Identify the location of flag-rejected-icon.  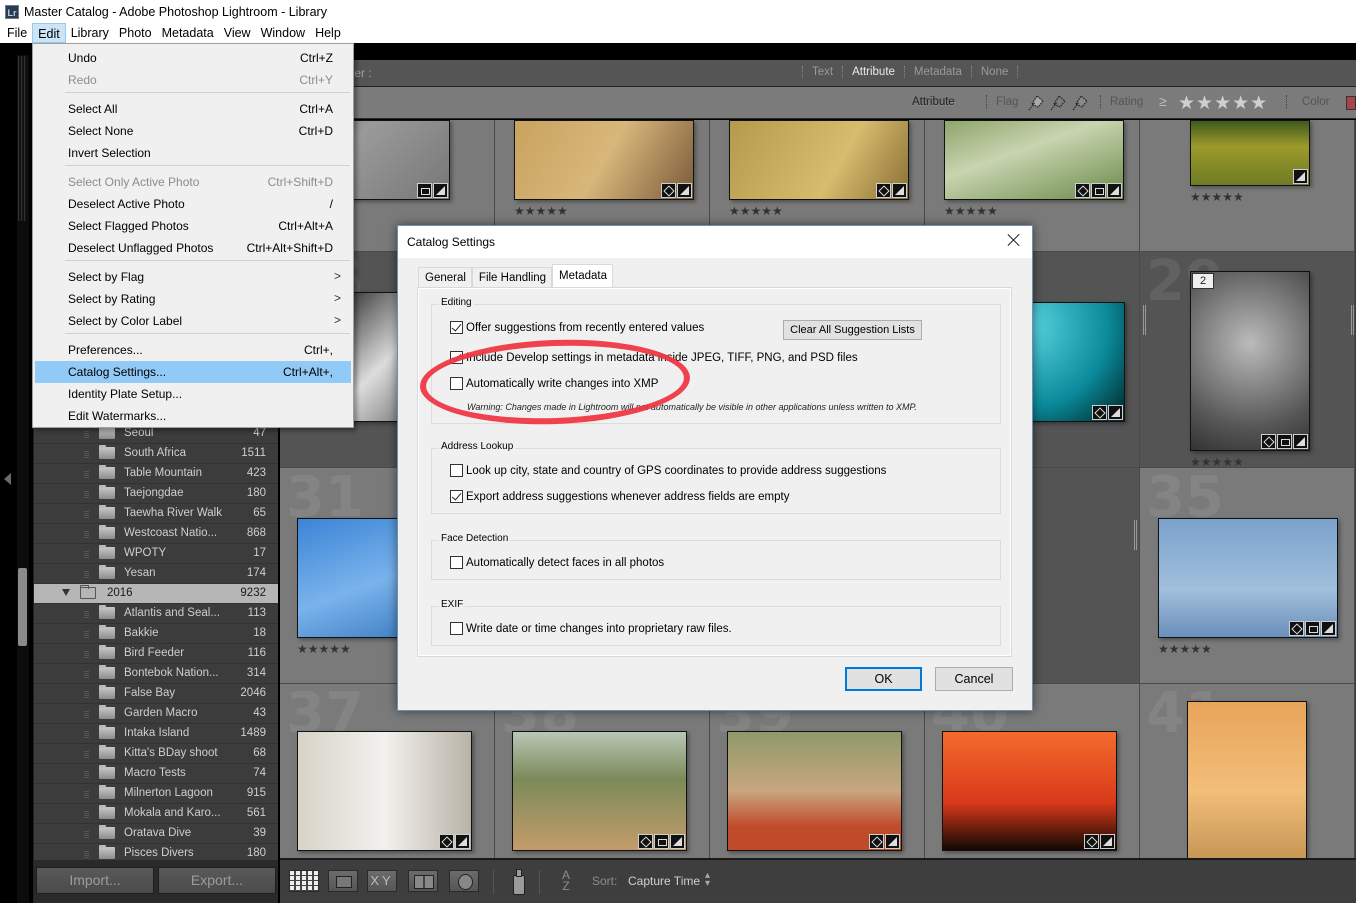
(1079, 102).